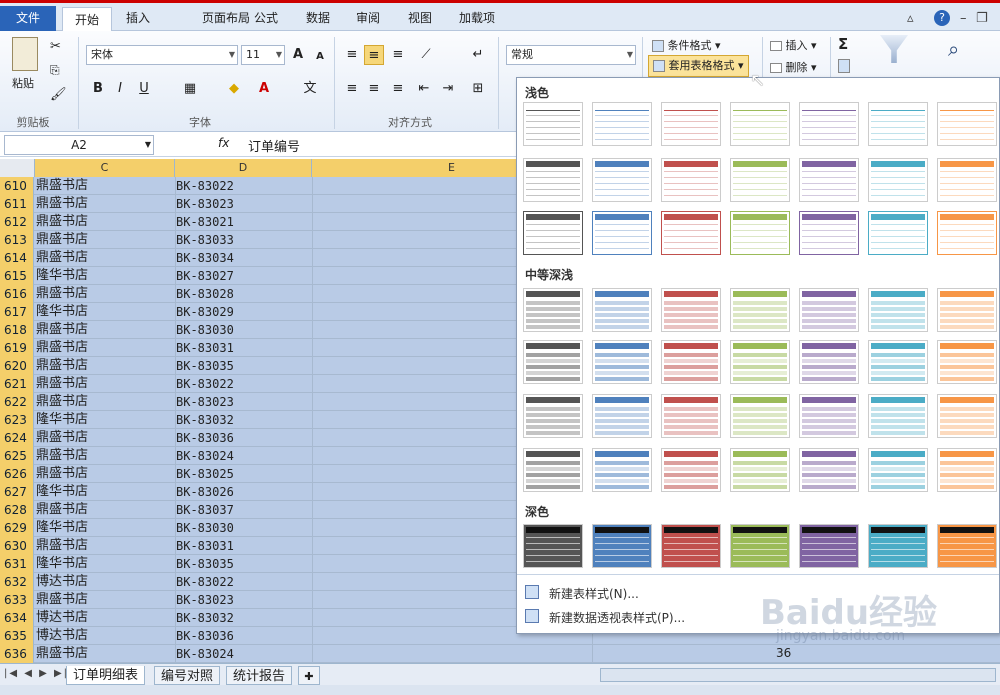 The image size is (1000, 695). Describe the element at coordinates (478, 89) in the screenshot. I see `merge-icon: ⊞` at that location.